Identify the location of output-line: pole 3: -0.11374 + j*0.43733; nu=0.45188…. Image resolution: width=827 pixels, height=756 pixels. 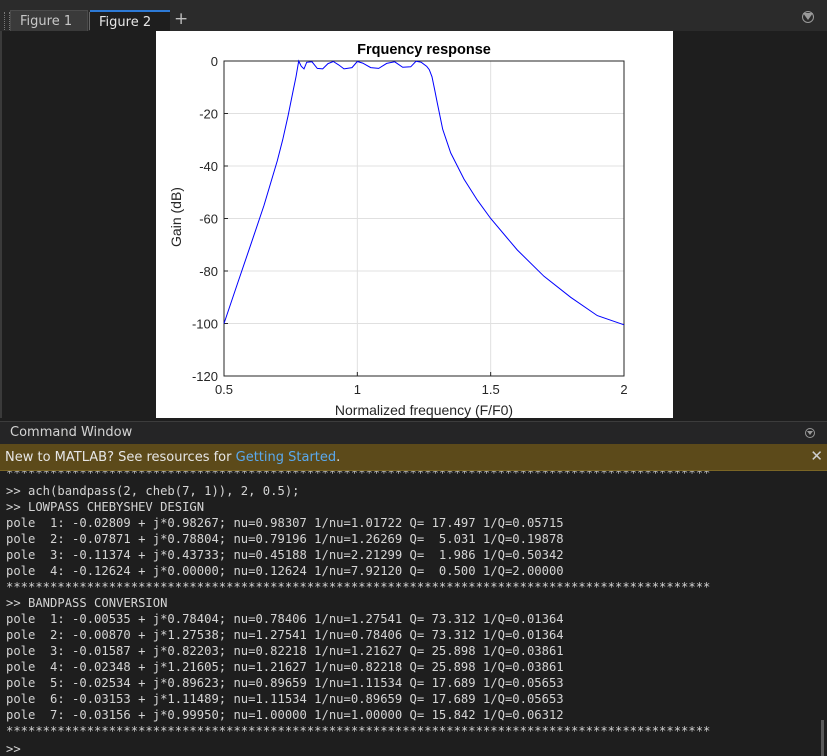
(285, 555).